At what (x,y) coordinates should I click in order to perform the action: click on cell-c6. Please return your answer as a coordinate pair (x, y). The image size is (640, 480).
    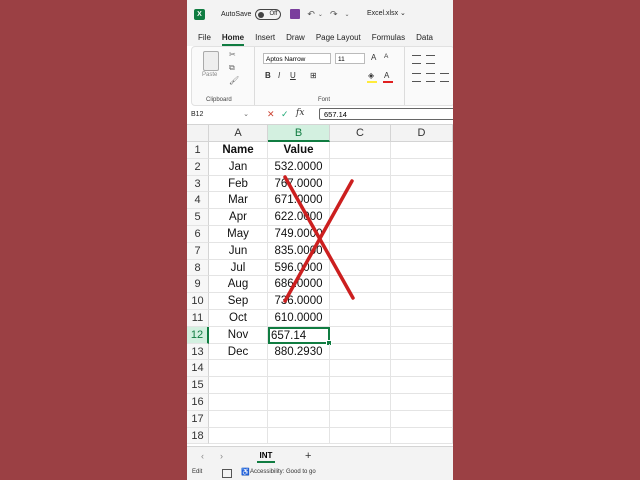
    Looking at the image, I should click on (360, 234).